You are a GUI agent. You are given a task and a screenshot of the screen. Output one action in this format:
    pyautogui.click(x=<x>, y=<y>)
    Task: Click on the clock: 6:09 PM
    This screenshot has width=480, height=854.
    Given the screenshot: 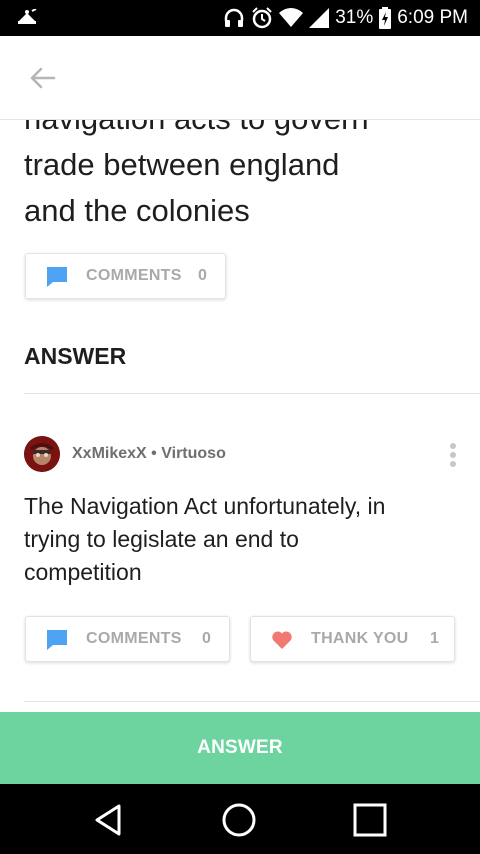 What is the action you would take?
    pyautogui.click(x=432, y=17)
    